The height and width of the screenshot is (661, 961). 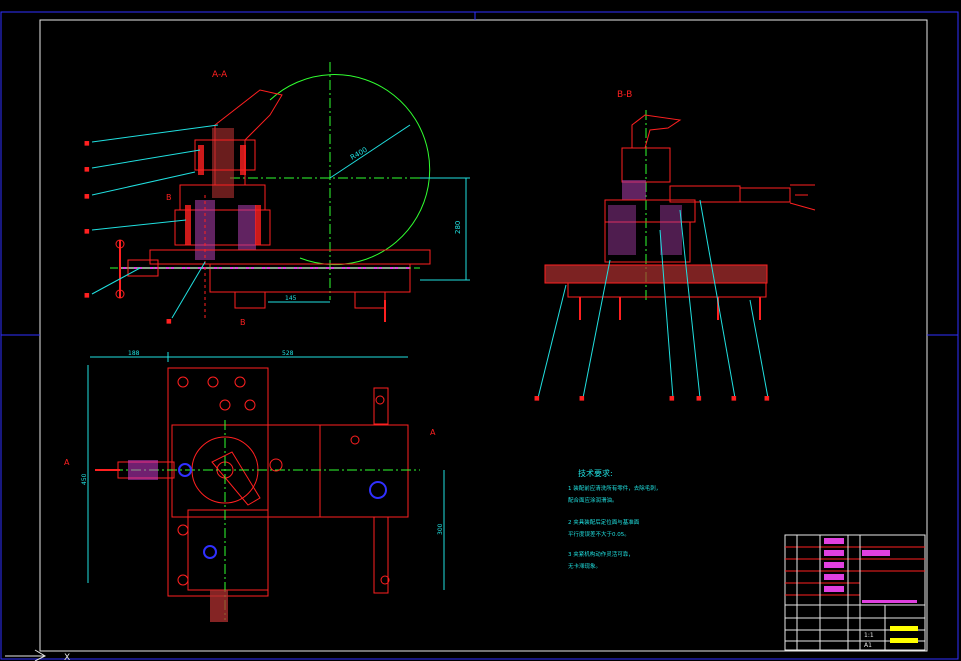 I want to click on foot-aa-left, so click(x=250, y=300).